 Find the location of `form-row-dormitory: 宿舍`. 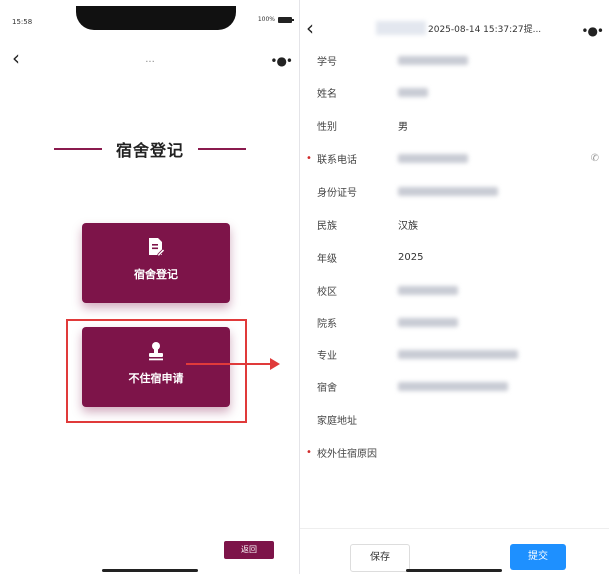

form-row-dormitory: 宿舍 is located at coordinates (454, 386).